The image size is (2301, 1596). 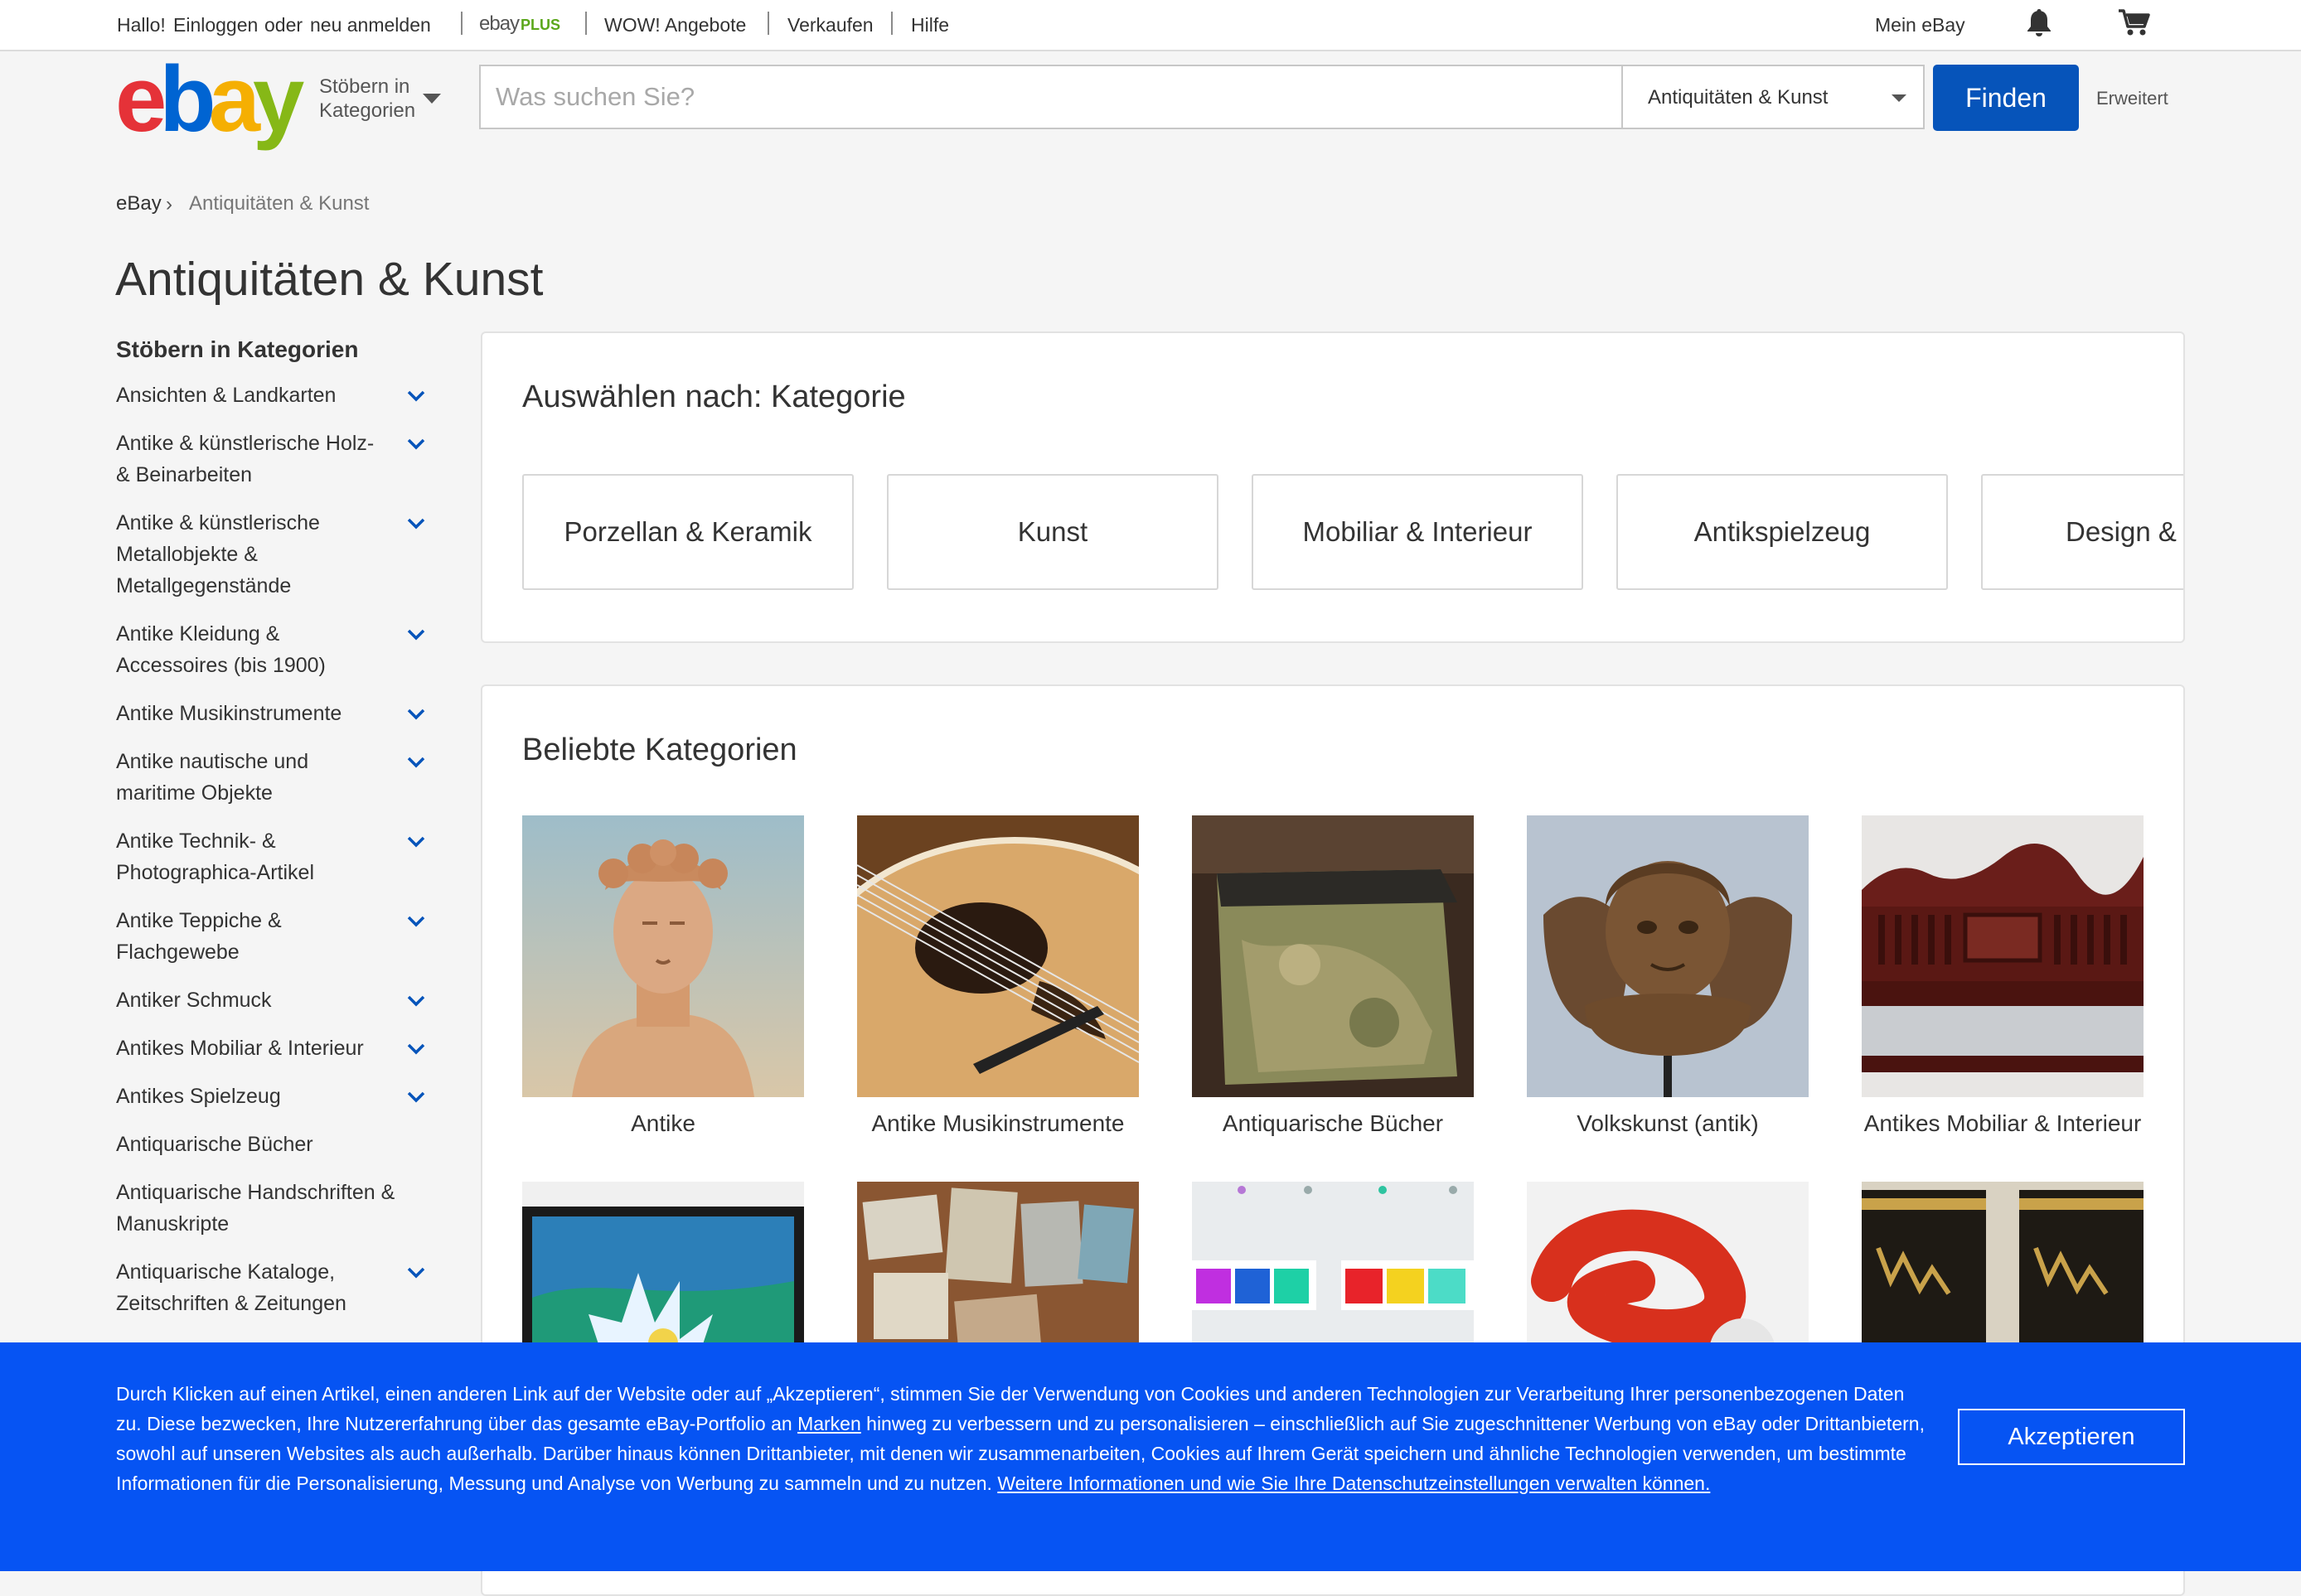 I want to click on sidebar-heading: Stöbern in Kategorien, so click(x=237, y=349).